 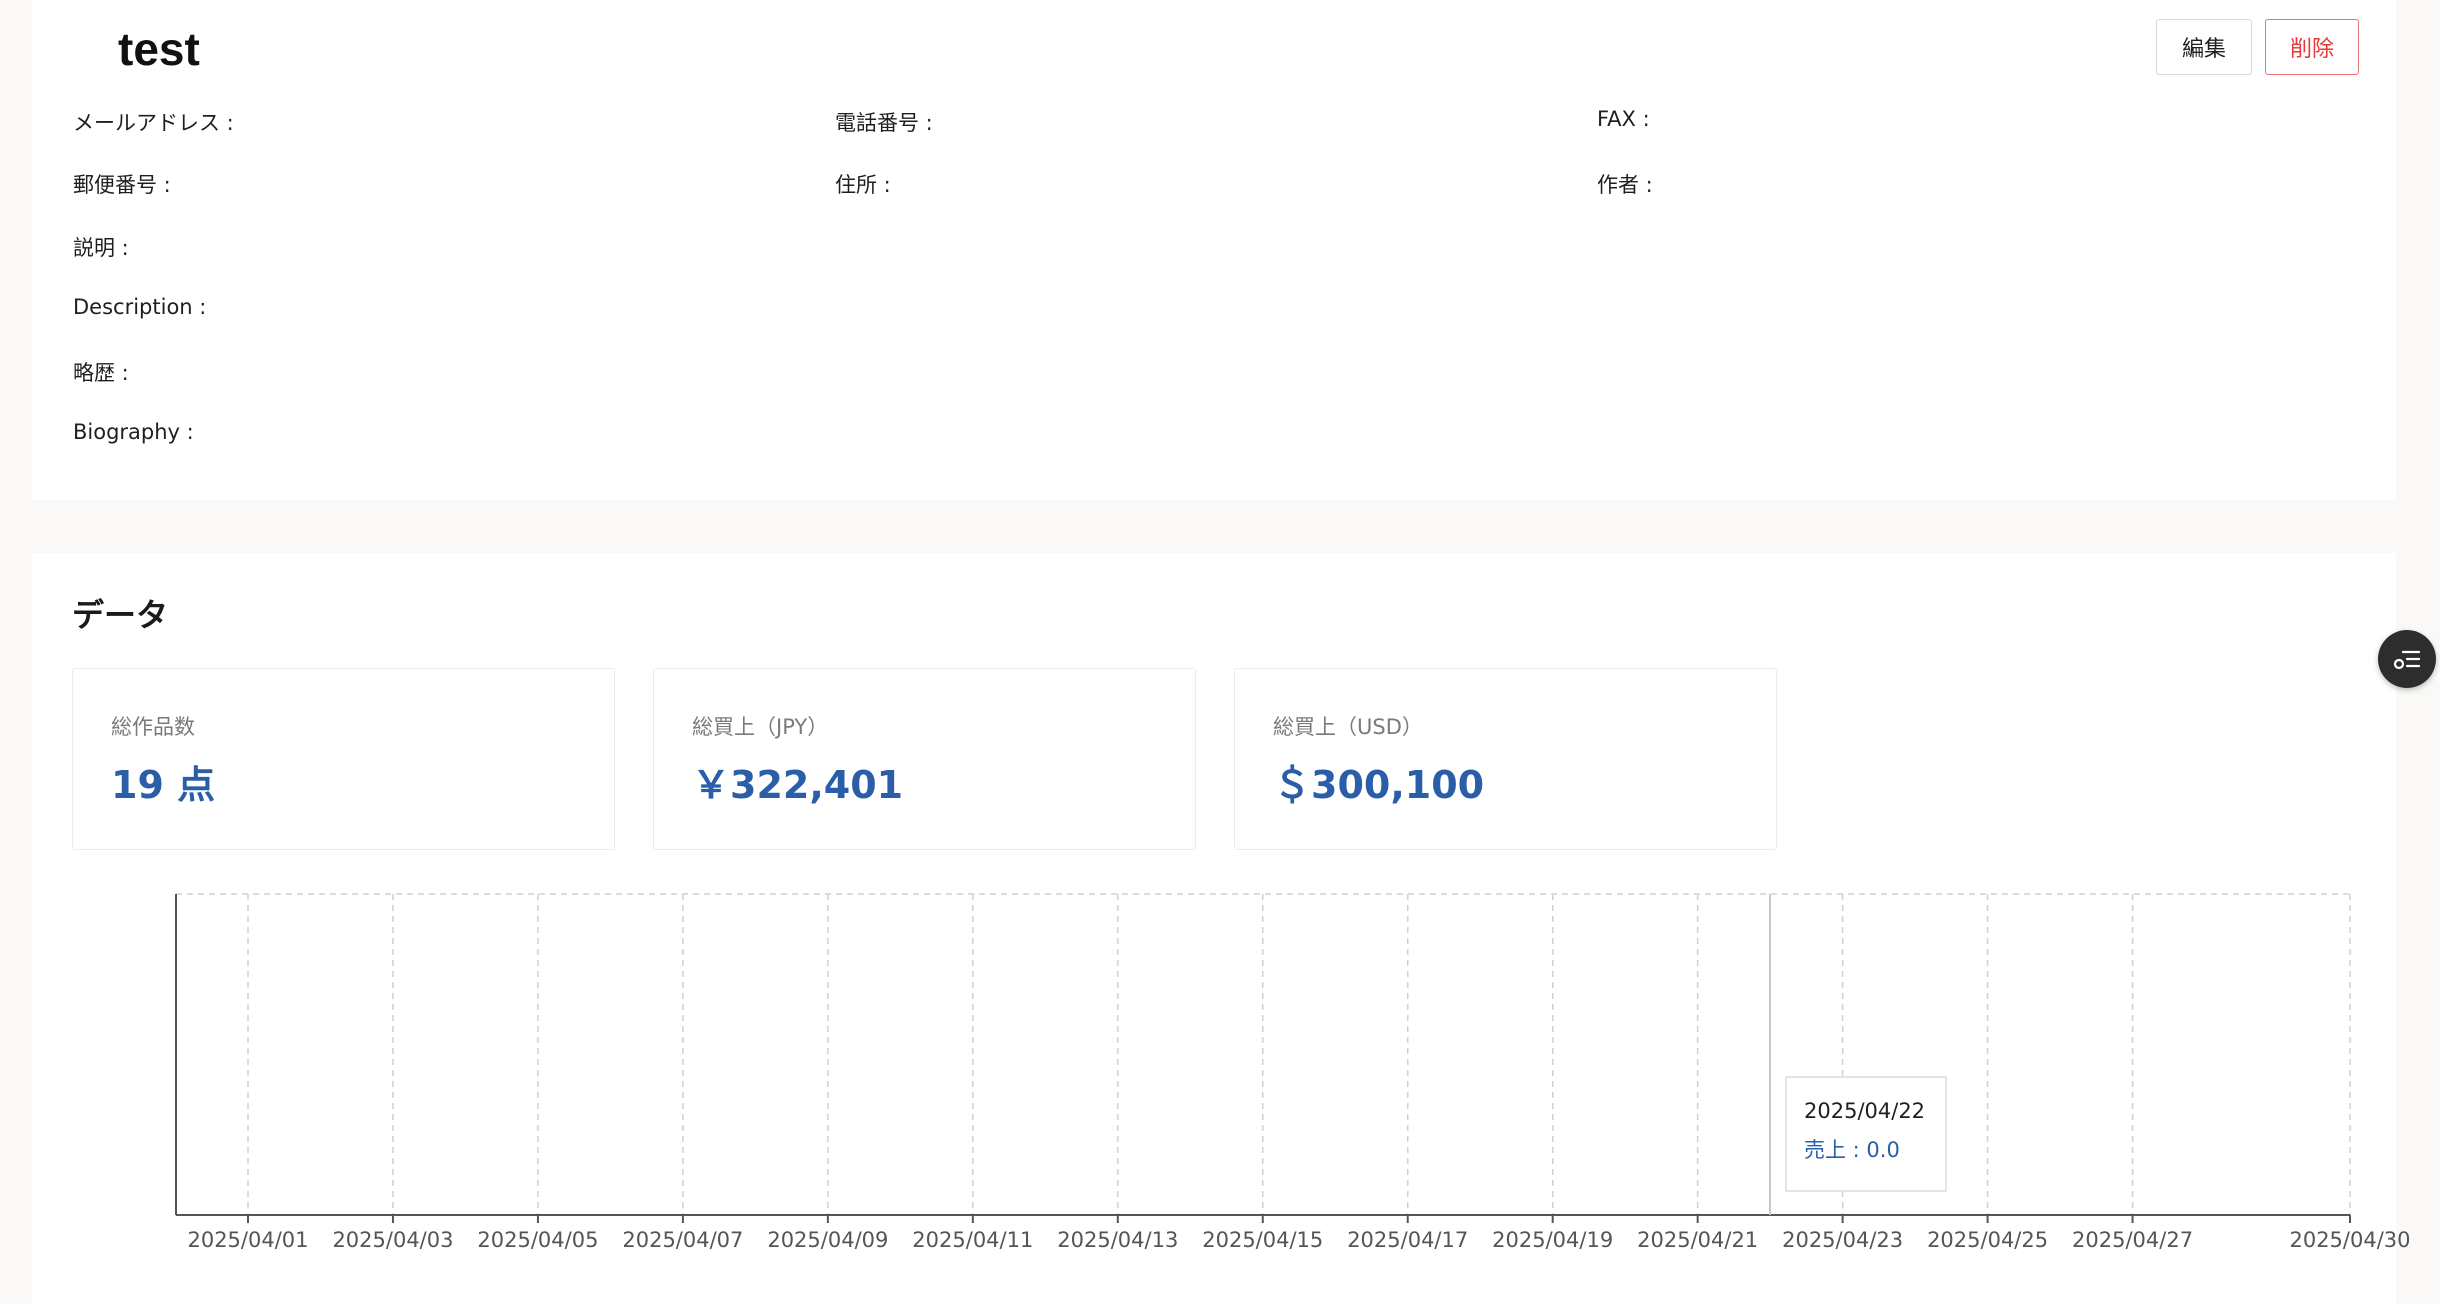 What do you see at coordinates (120, 615) in the screenshot?
I see `data-section-title: データ` at bounding box center [120, 615].